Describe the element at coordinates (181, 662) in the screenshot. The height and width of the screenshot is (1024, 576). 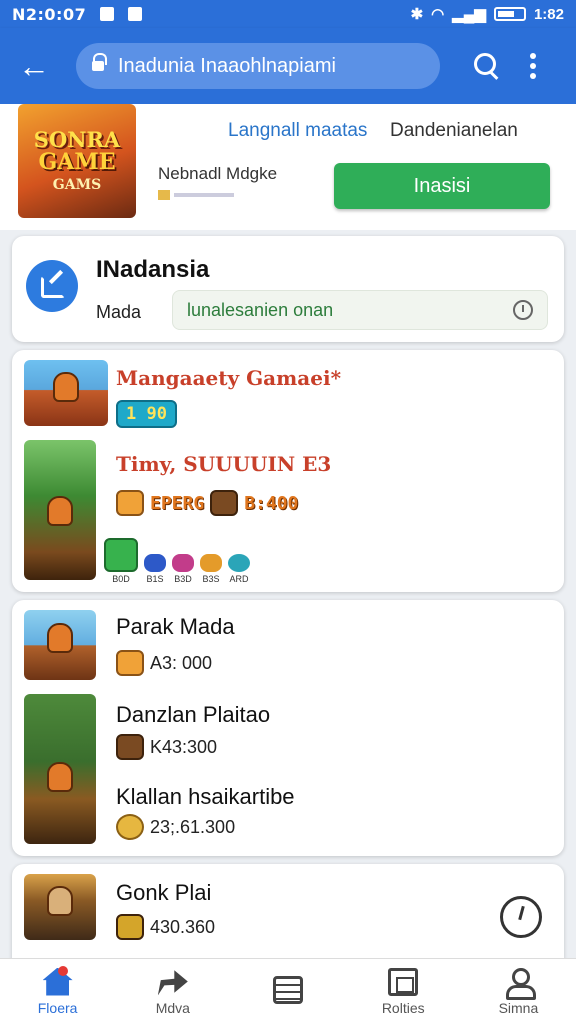
I see `game-value-3: A3: 000` at that location.